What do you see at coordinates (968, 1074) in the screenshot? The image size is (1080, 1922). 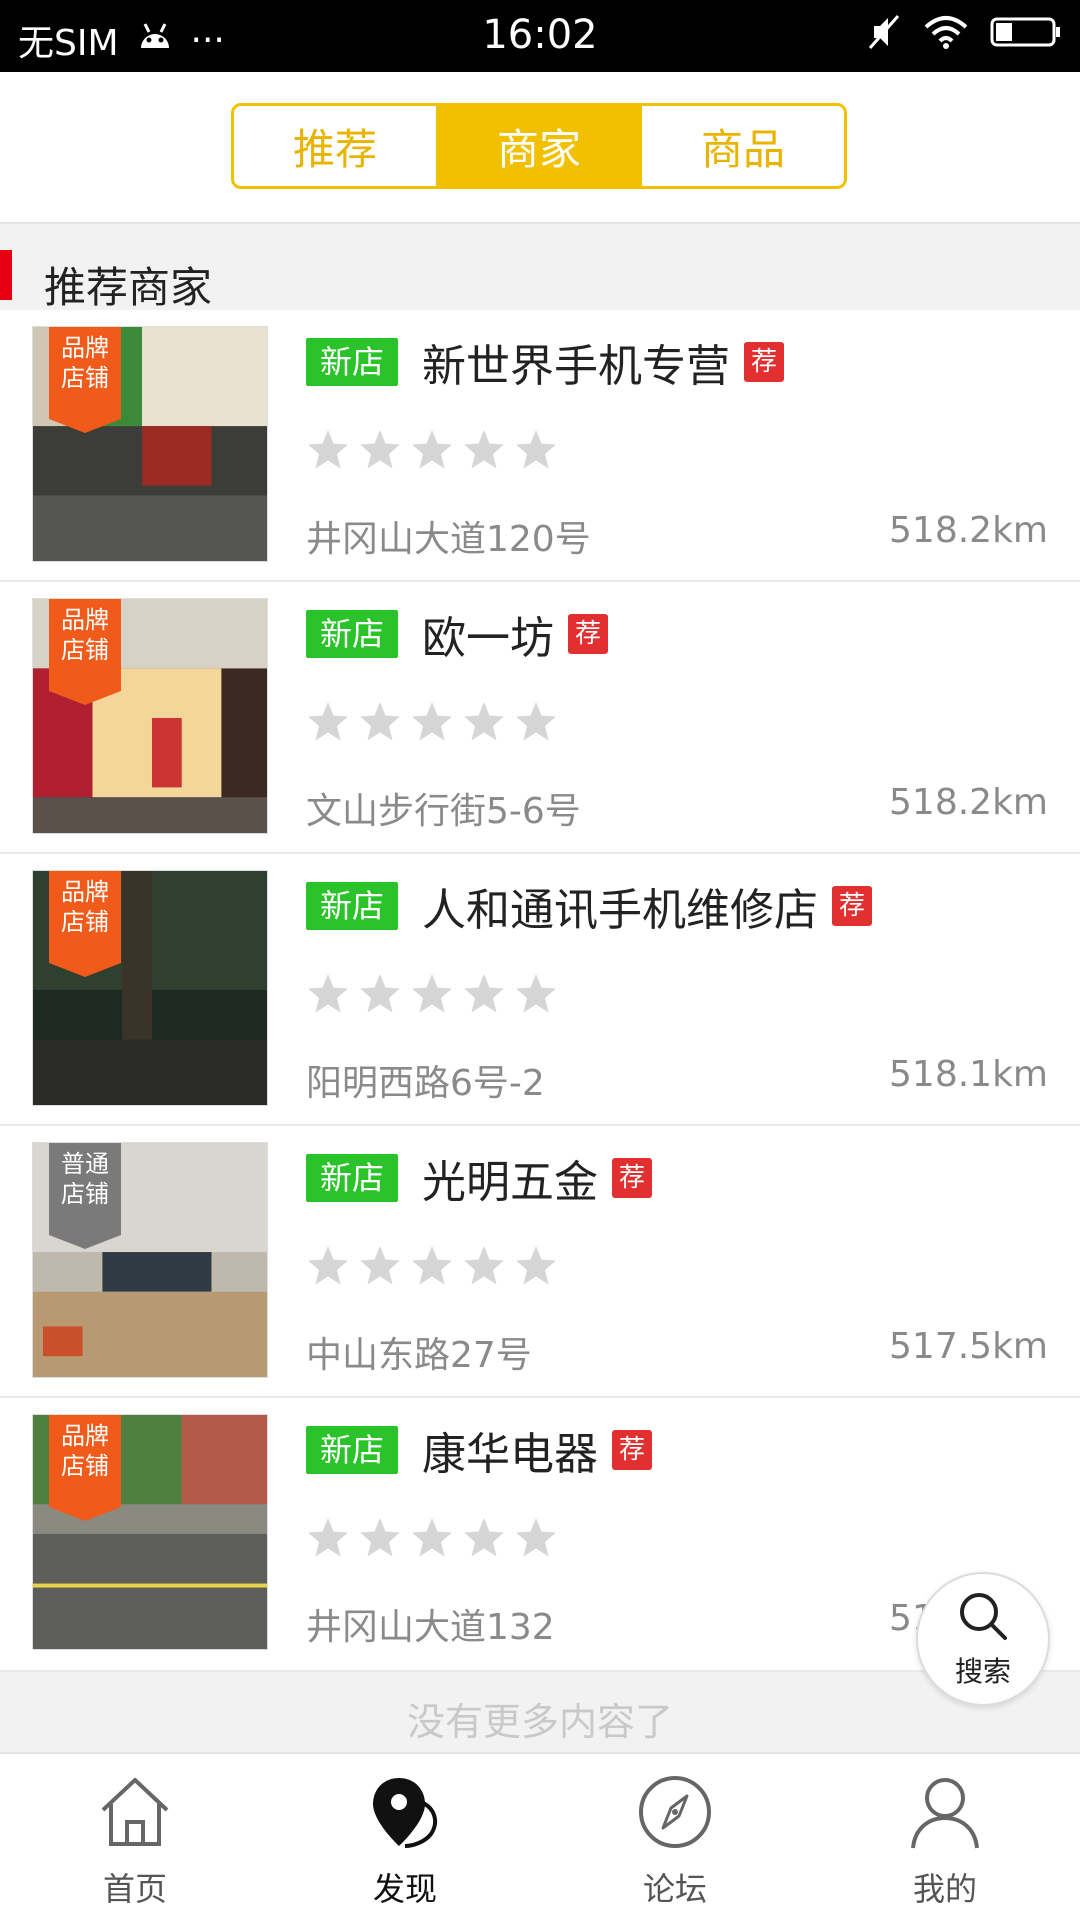 I see `shop-distance: 518.1km` at bounding box center [968, 1074].